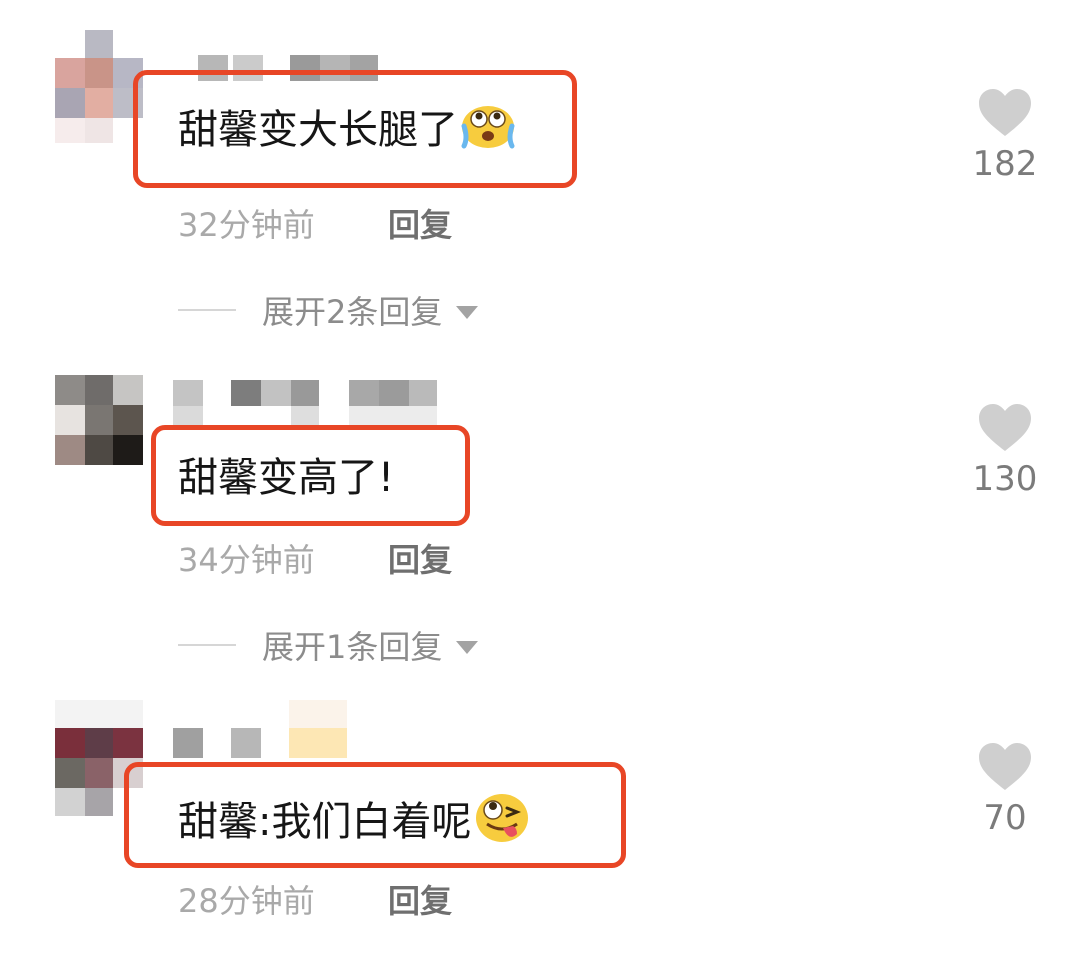 The height and width of the screenshot is (960, 1076). I want to click on comment-text: 甜馨变大长腿了, so click(347, 132).